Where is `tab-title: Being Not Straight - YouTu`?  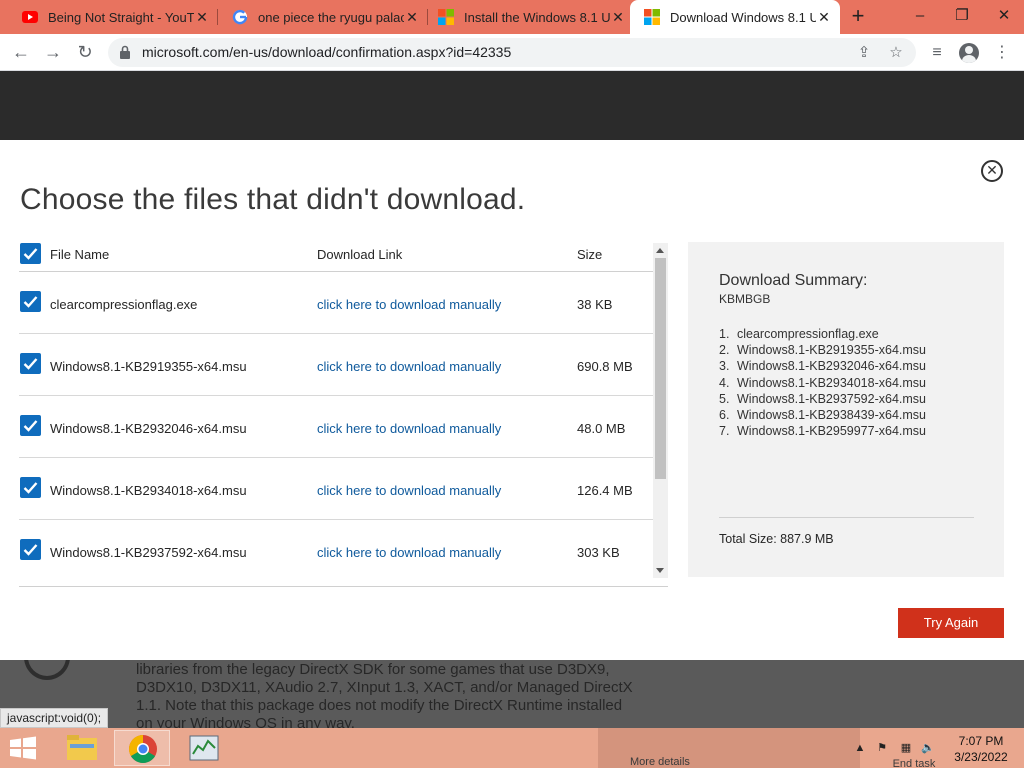
tab-title: Being Not Straight - YouTu is located at coordinates (121, 17).